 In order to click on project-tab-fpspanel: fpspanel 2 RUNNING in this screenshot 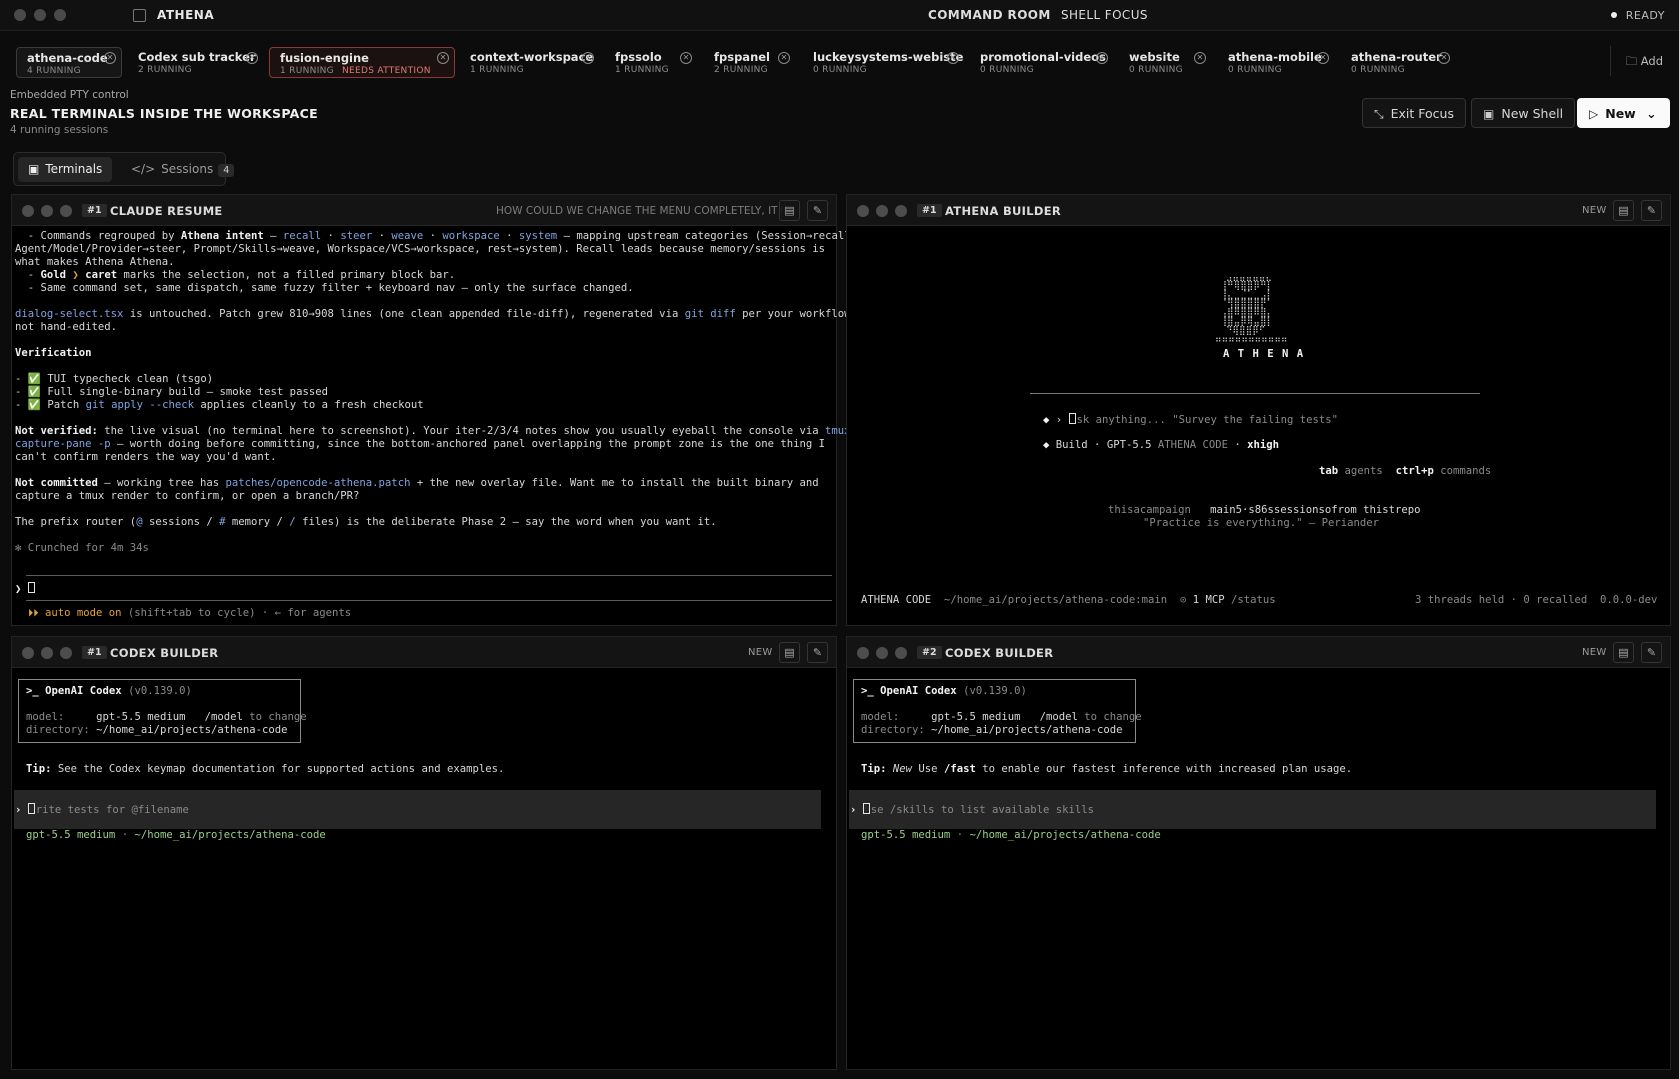, I will do `click(742, 62)`.